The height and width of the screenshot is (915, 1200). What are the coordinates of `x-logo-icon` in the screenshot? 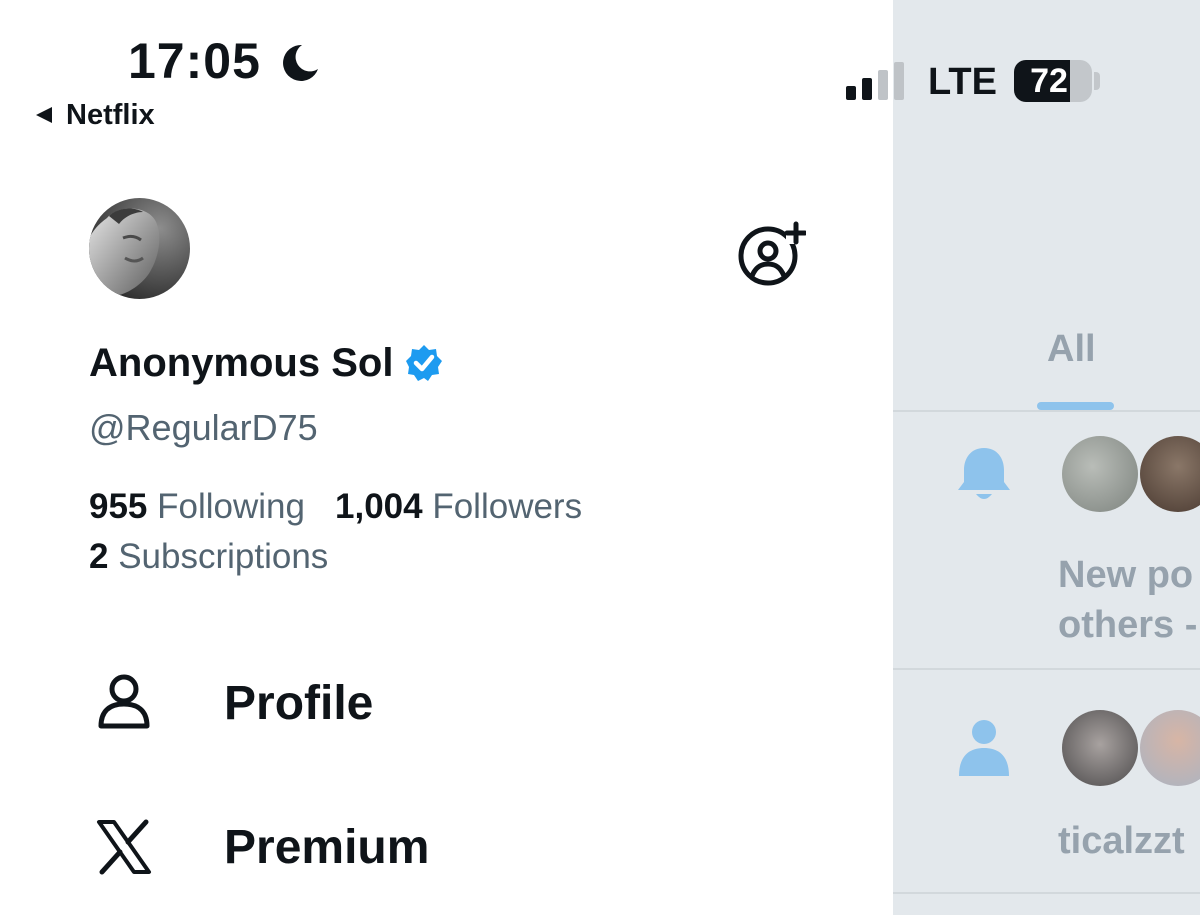 It's located at (124, 847).